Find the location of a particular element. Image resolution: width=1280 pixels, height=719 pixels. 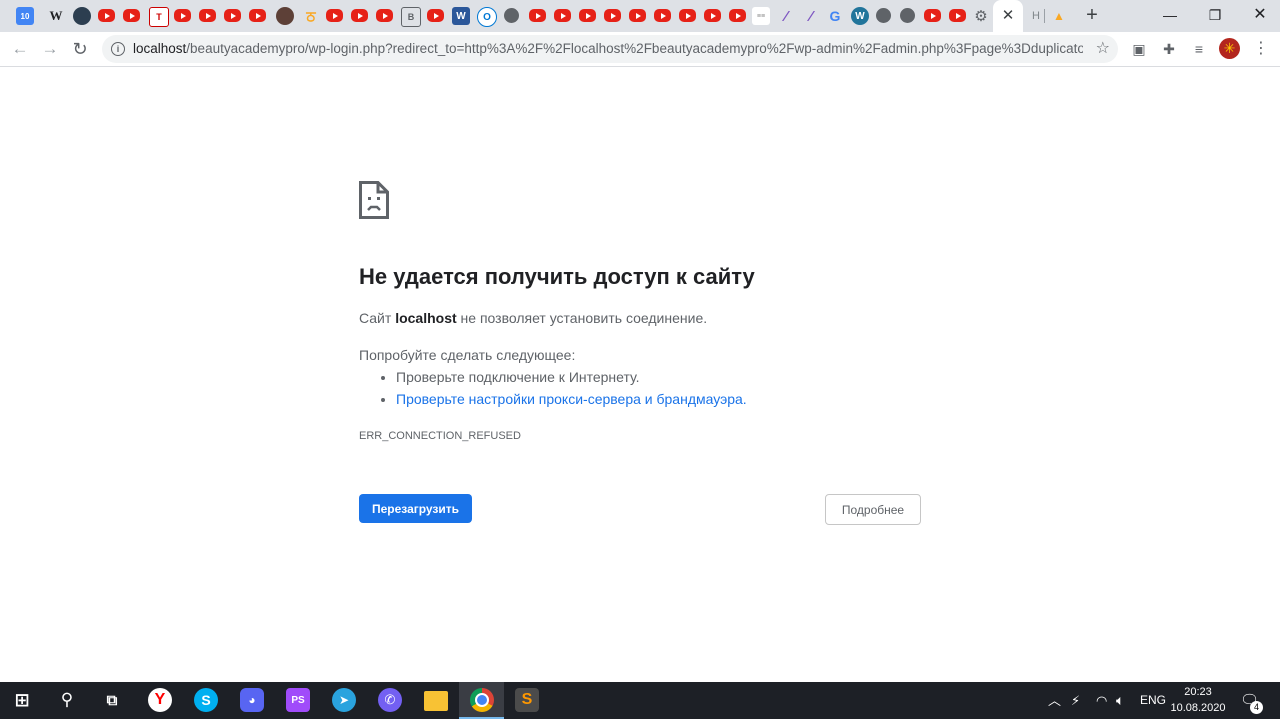

wifi-icon: ◠ is located at coordinates (1101, 700).